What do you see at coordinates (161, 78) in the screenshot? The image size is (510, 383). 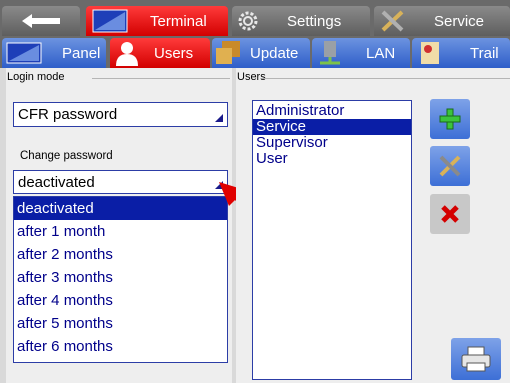 I see `login-mode-divider` at bounding box center [161, 78].